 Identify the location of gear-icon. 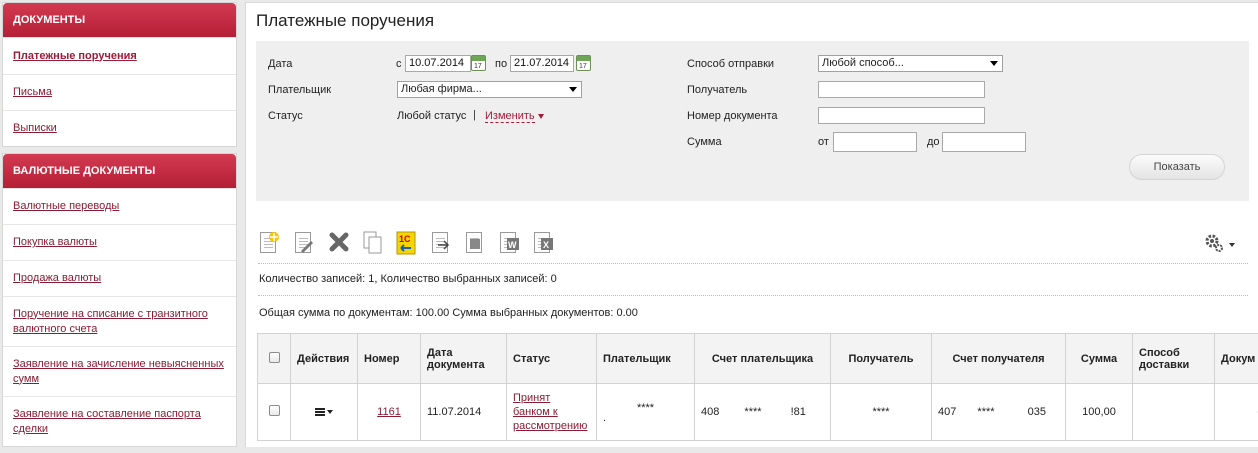
(1214, 243).